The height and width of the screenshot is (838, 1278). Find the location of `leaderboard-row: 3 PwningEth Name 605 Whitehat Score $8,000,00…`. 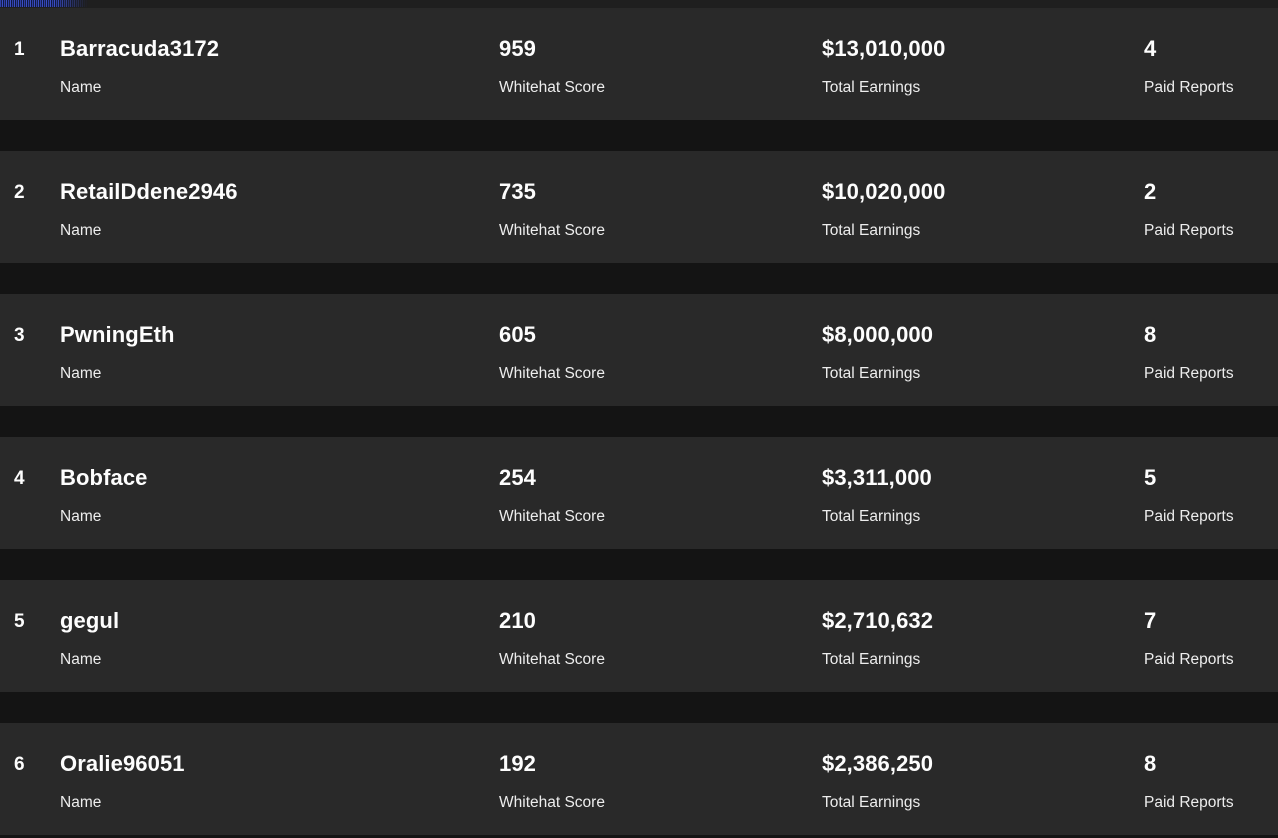

leaderboard-row: 3 PwningEth Name 605 Whitehat Score $8,000,00… is located at coordinates (639, 350).